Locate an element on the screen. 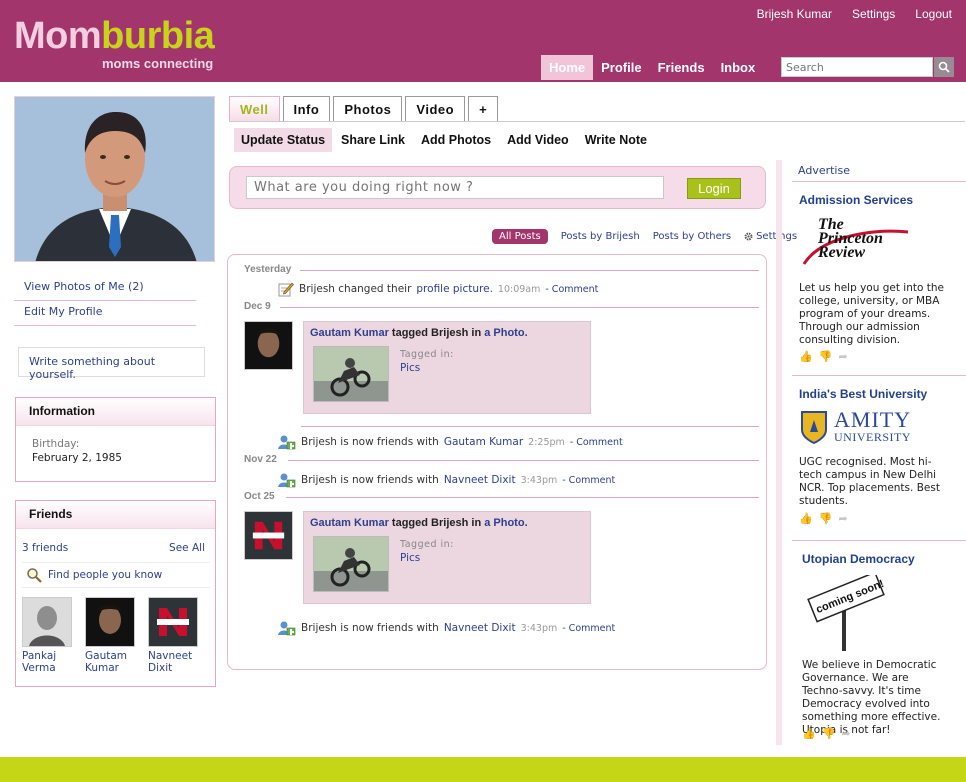 The height and width of the screenshot is (782, 966). filter-others-posts: Posts by Others is located at coordinates (692, 236).